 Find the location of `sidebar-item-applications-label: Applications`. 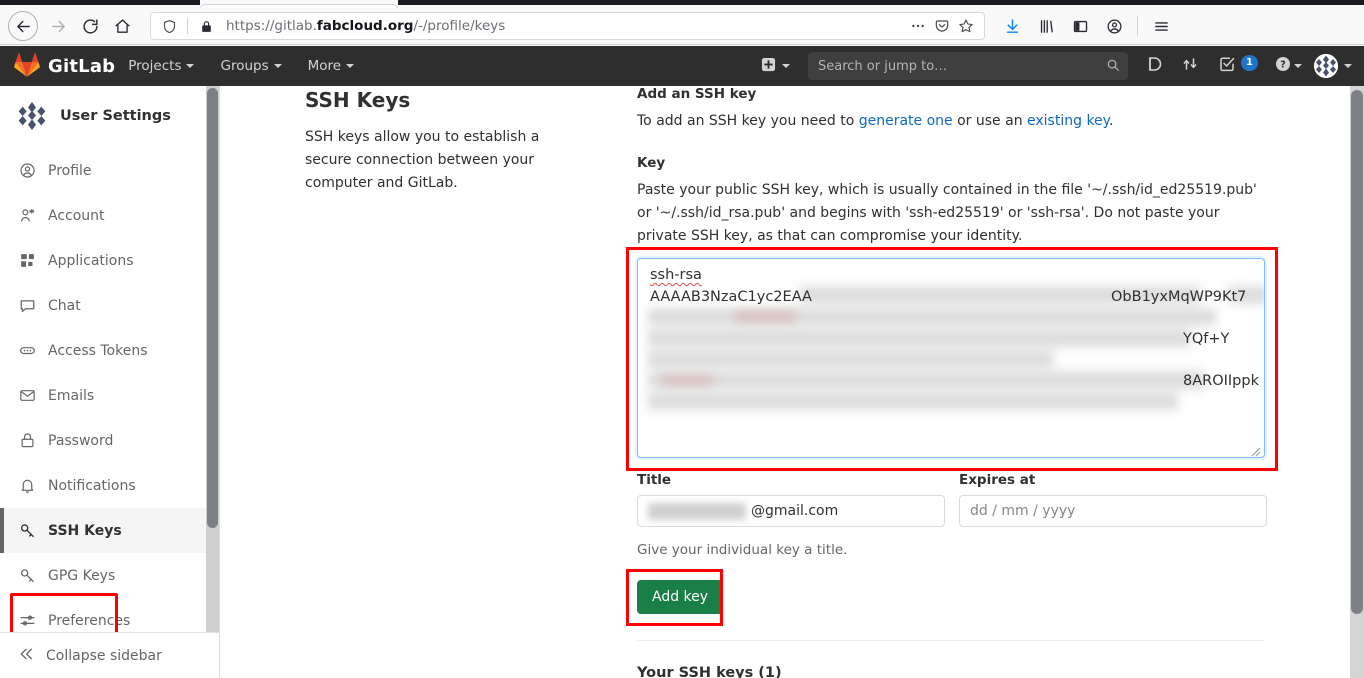

sidebar-item-applications-label: Applications is located at coordinates (91, 260).